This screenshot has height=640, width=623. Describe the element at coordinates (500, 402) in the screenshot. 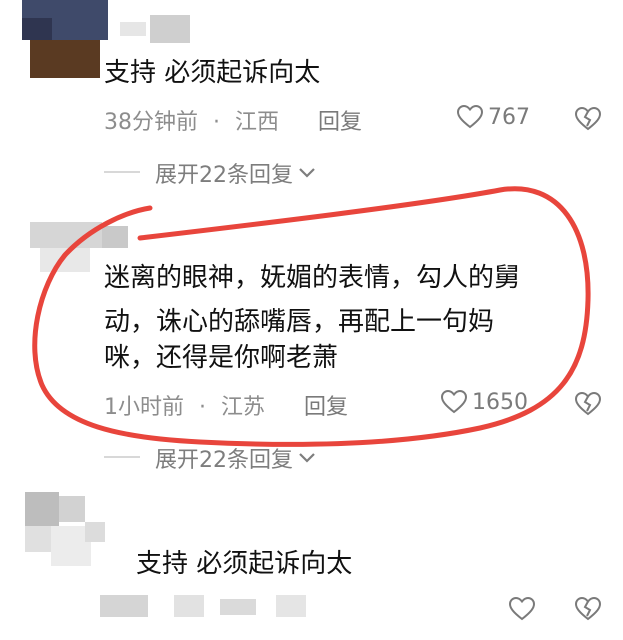

I see `like-count: 1650` at that location.